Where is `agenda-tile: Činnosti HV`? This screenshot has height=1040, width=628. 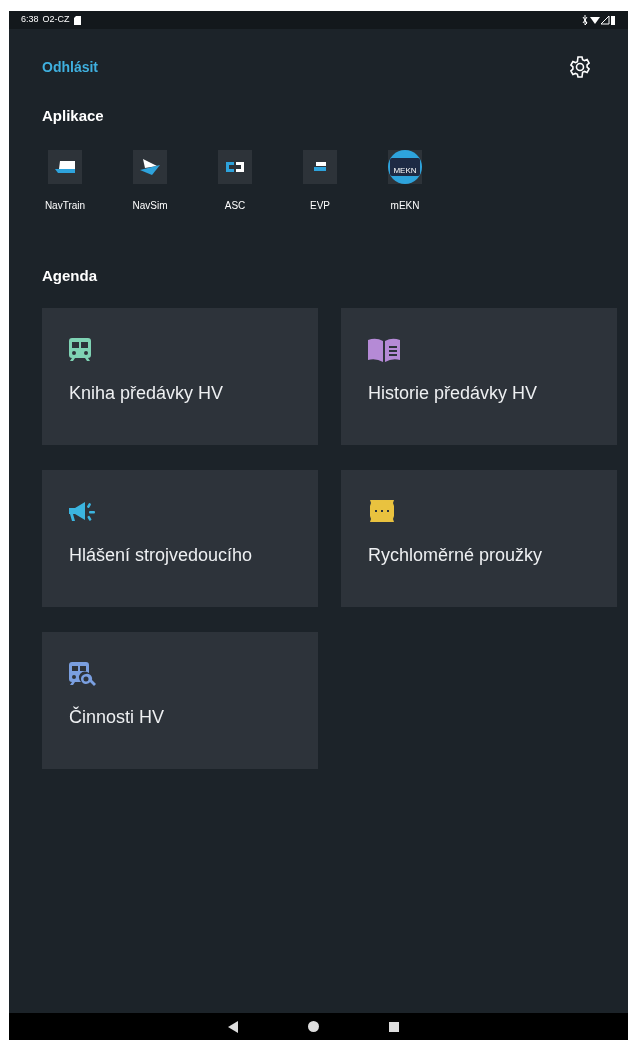
agenda-tile: Činnosti HV is located at coordinates (180, 700).